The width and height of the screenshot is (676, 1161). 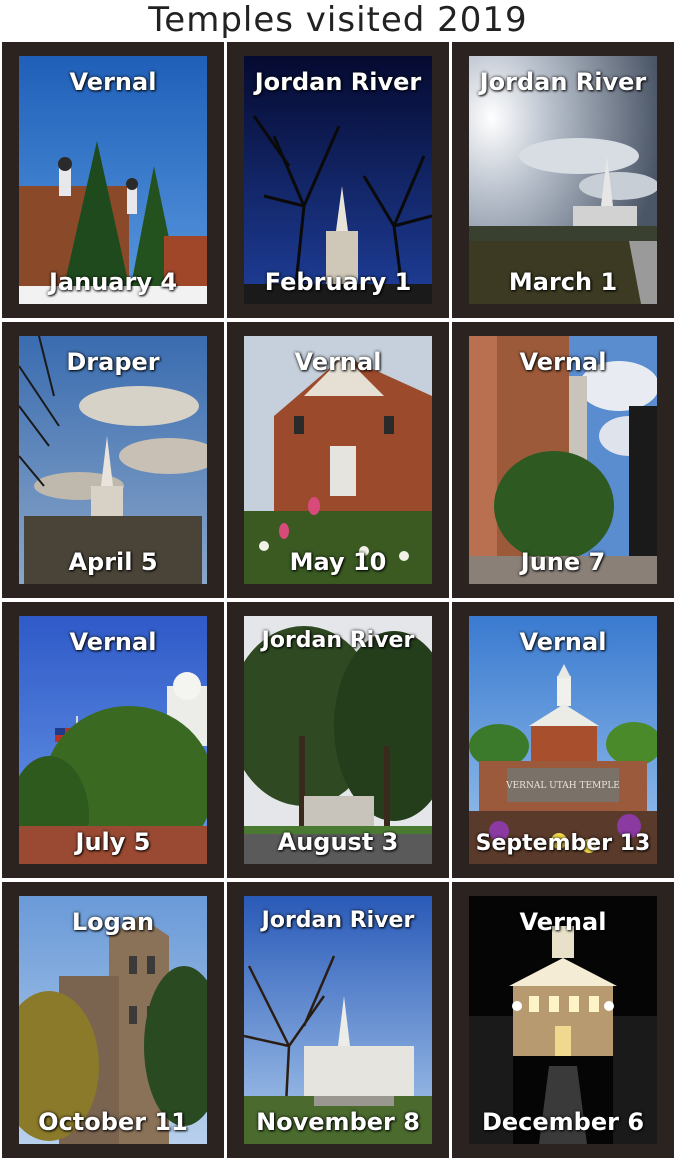 I want to click on visit-date: July 5, so click(x=113, y=842).